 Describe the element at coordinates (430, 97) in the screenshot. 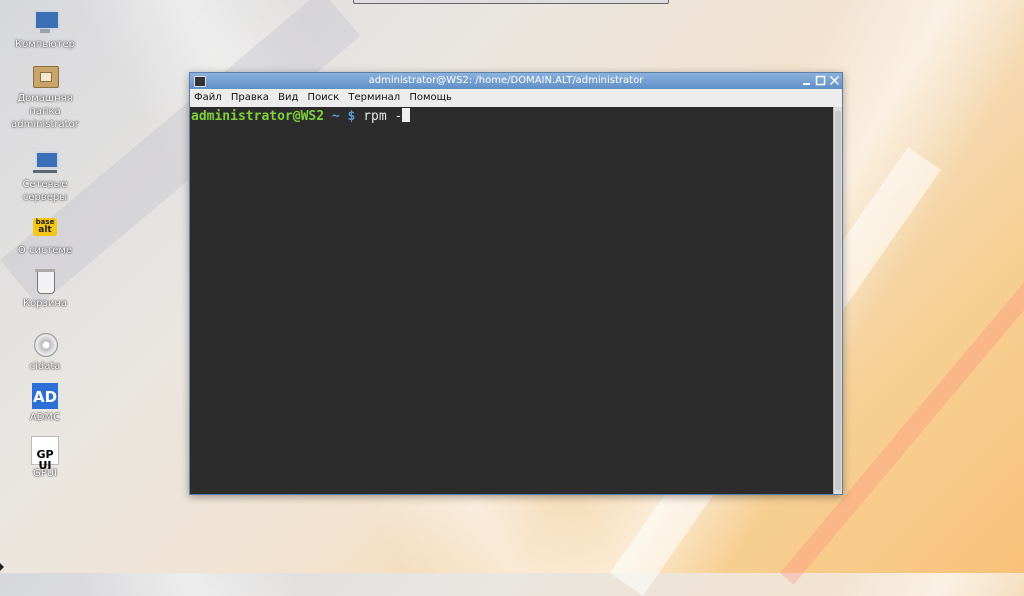

I see `menu-help: Помощь` at that location.